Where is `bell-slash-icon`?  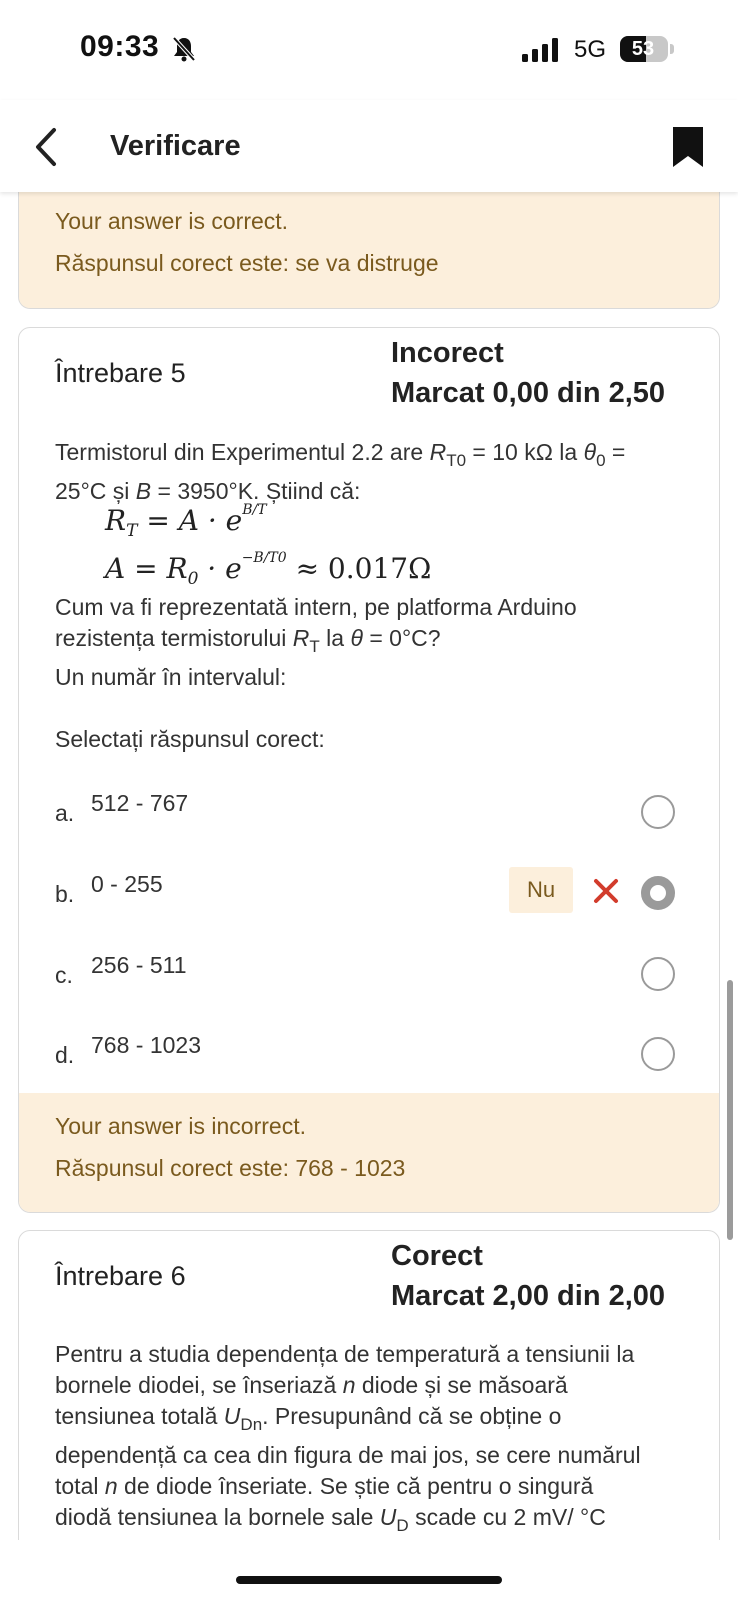 bell-slash-icon is located at coordinates (184, 49).